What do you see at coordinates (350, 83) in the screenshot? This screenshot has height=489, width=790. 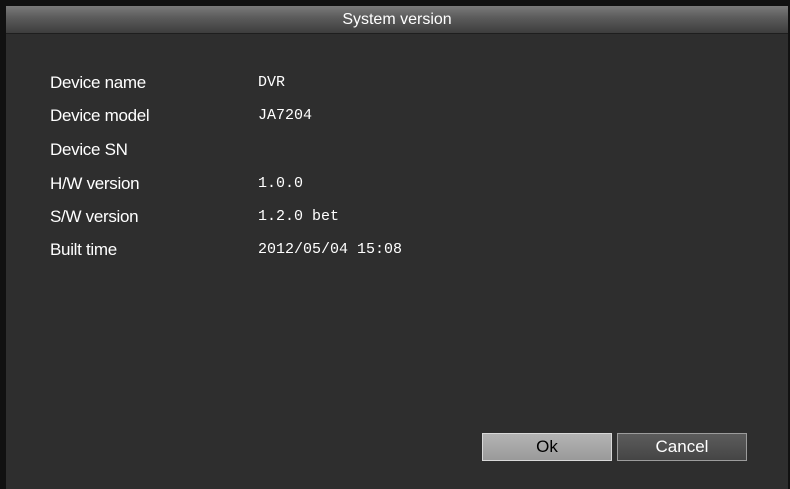 I see `info-row-device-name: Device name DVR` at bounding box center [350, 83].